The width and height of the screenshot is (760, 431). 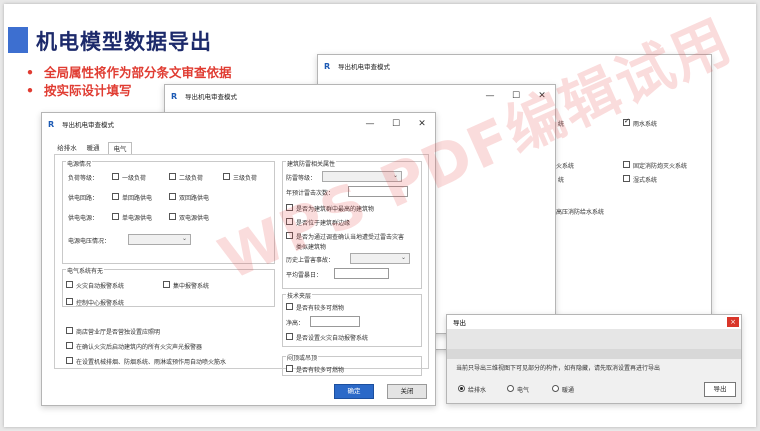 I want to click on thunder-days-input, so click(x=361, y=273).